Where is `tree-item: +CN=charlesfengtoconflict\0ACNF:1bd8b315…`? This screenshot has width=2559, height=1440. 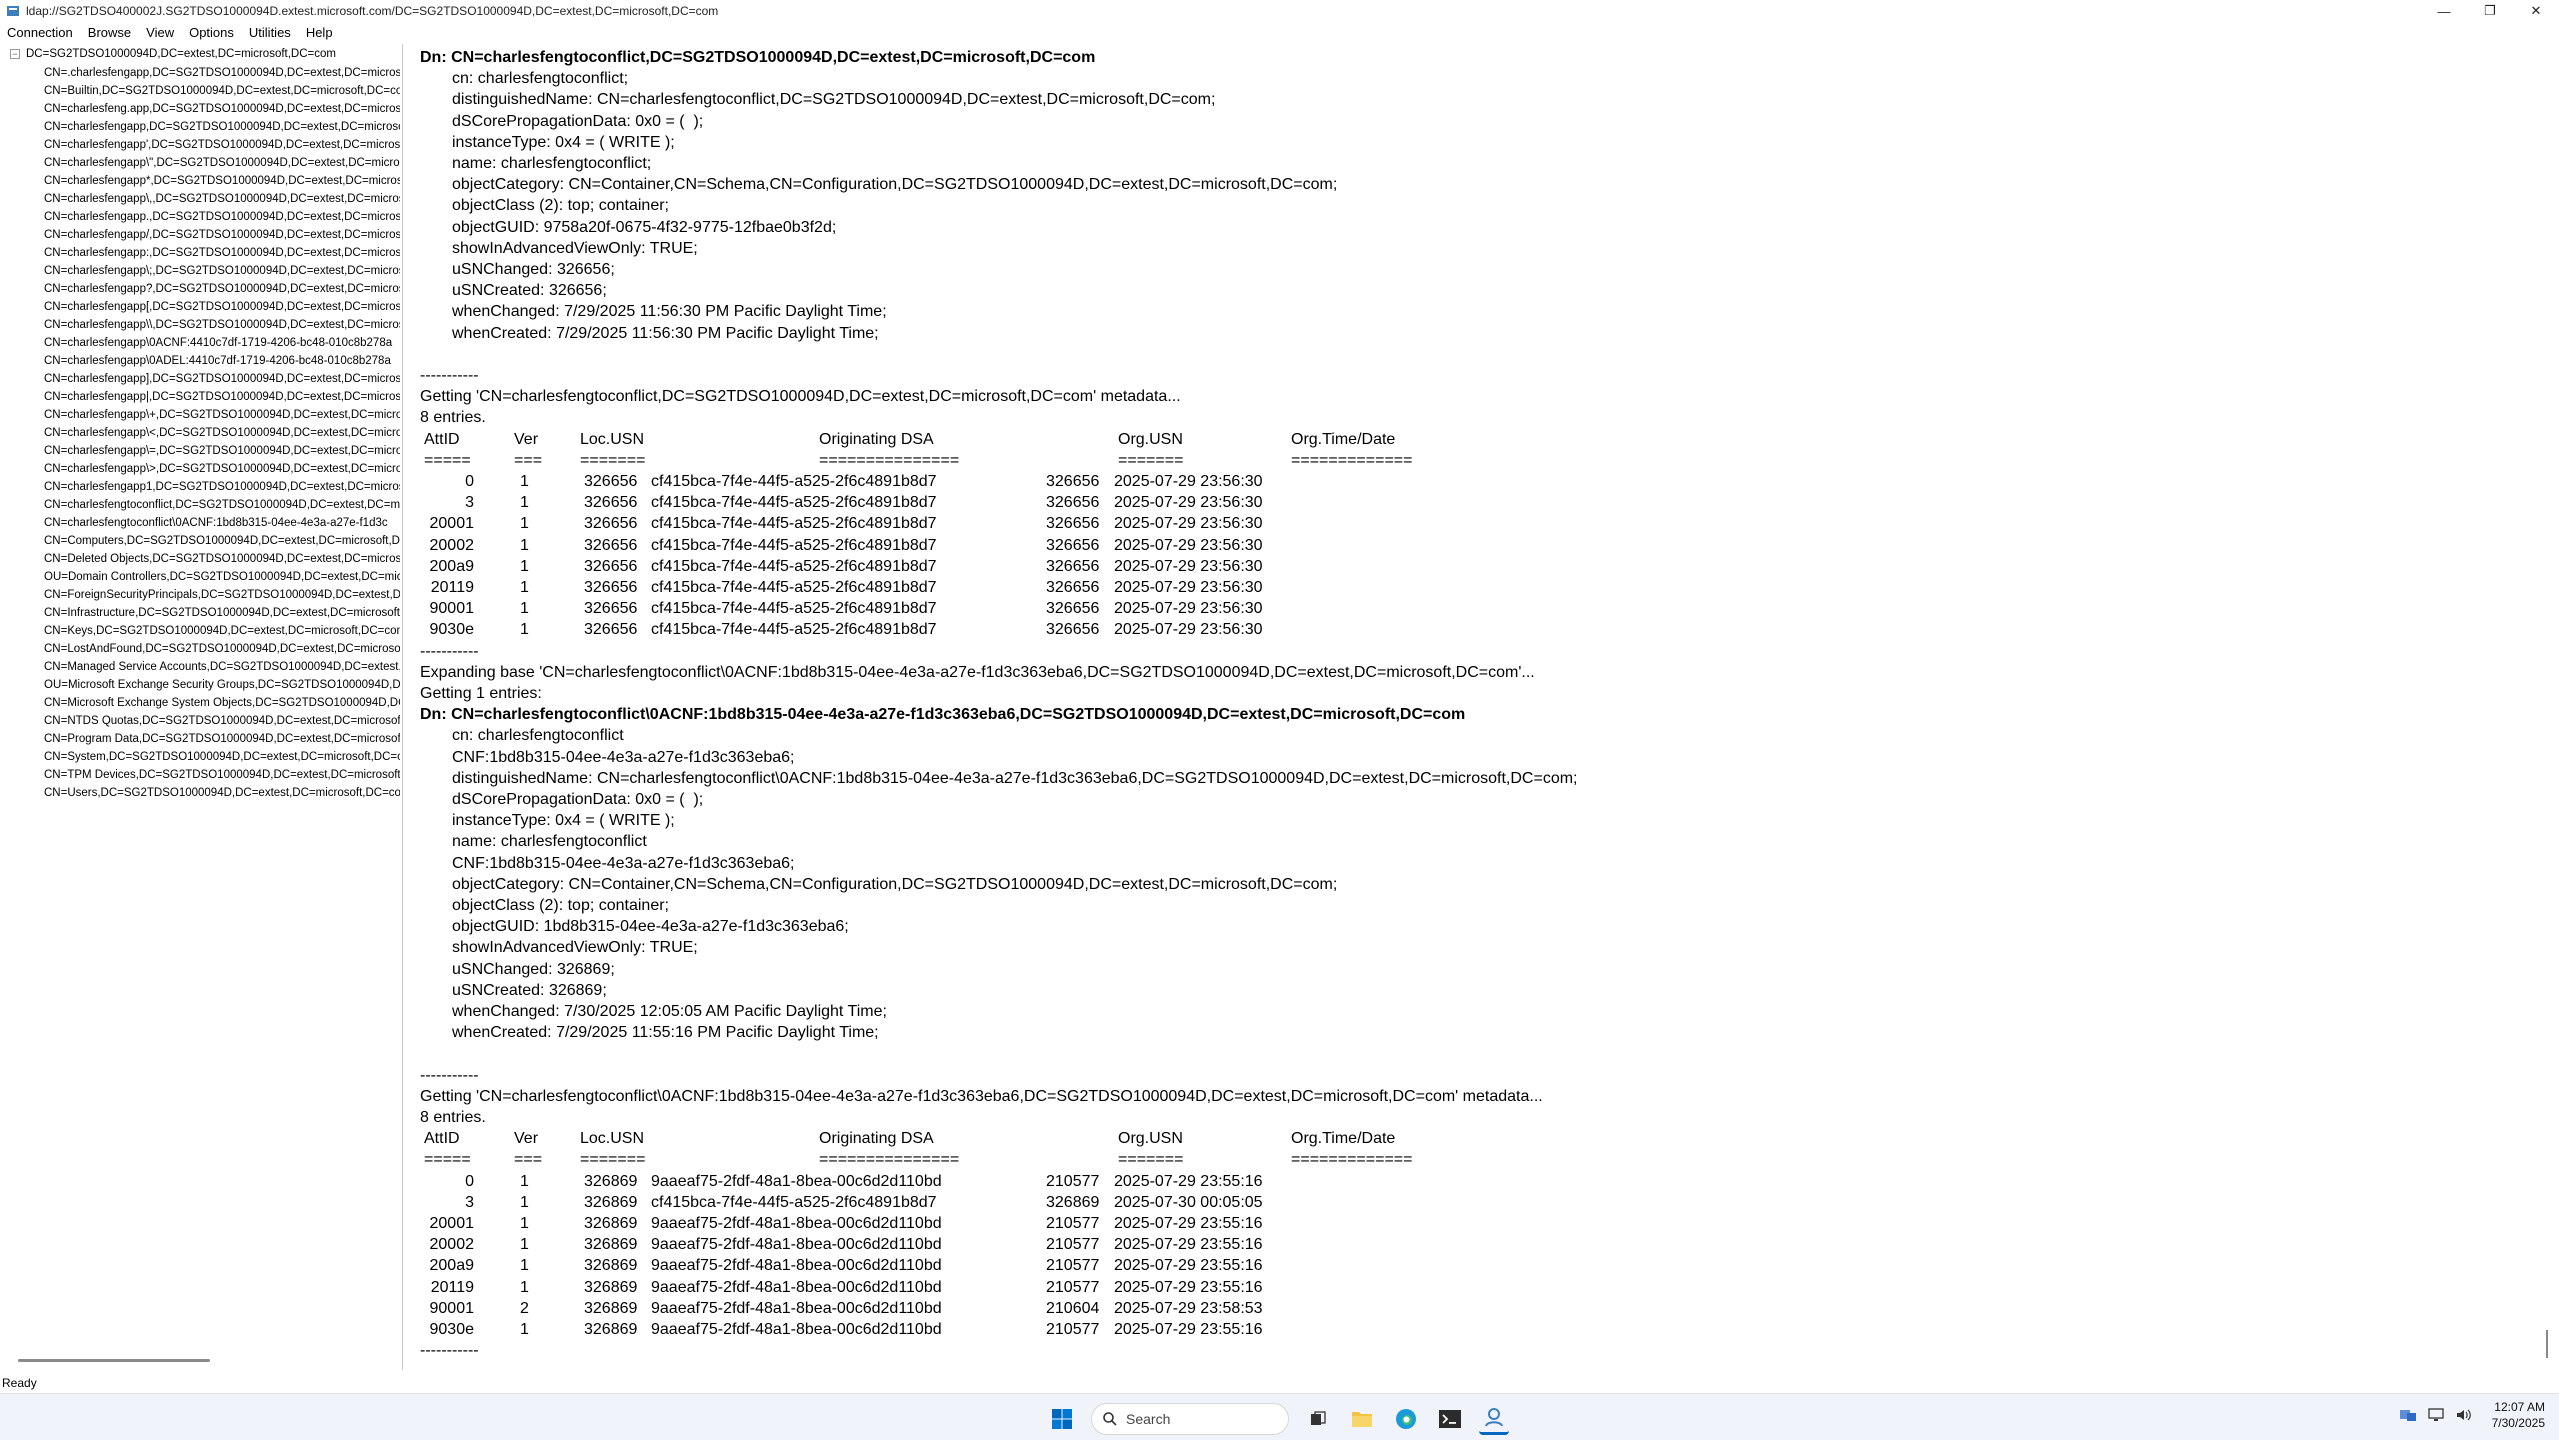
tree-item: +CN=charlesfengtoconflict\0ACNF:1bd8b315… is located at coordinates (222, 523).